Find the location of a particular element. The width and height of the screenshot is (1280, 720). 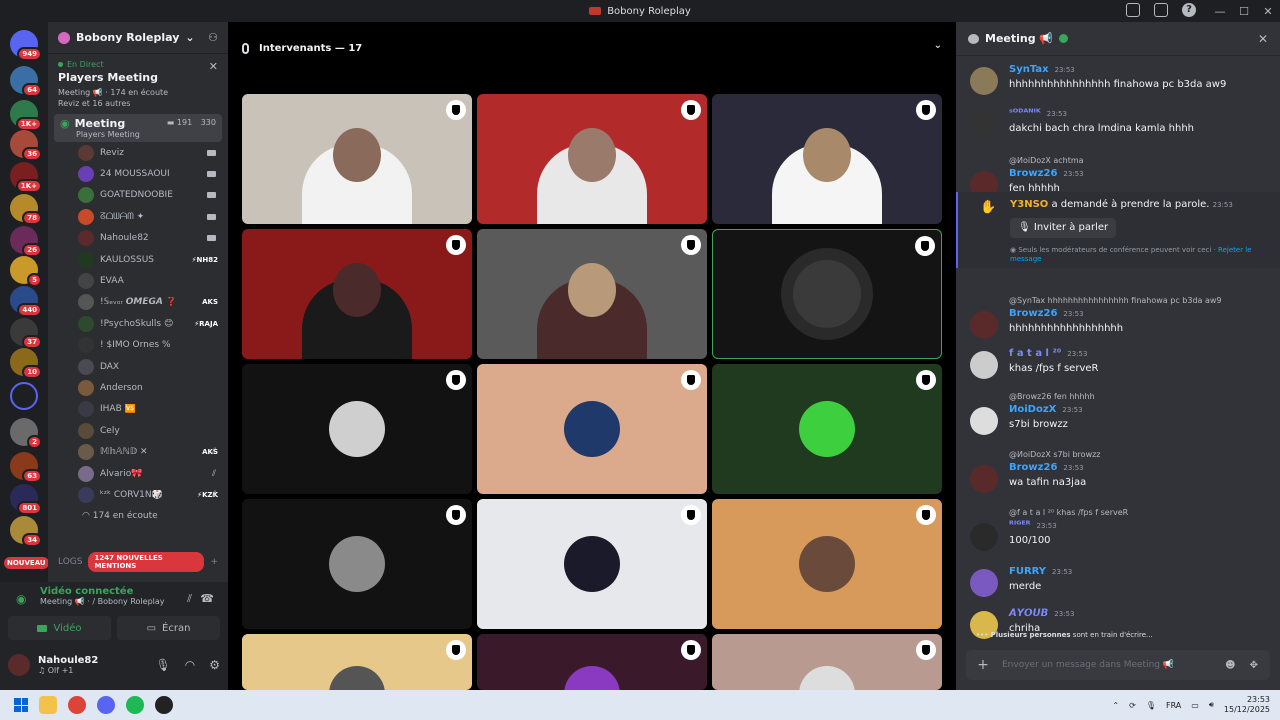

close-button: ✕ is located at coordinates (1268, 11).